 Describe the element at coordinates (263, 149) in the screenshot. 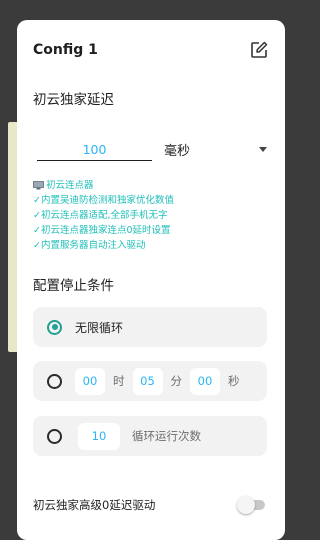

I see `dropdown-arrow-icon` at that location.